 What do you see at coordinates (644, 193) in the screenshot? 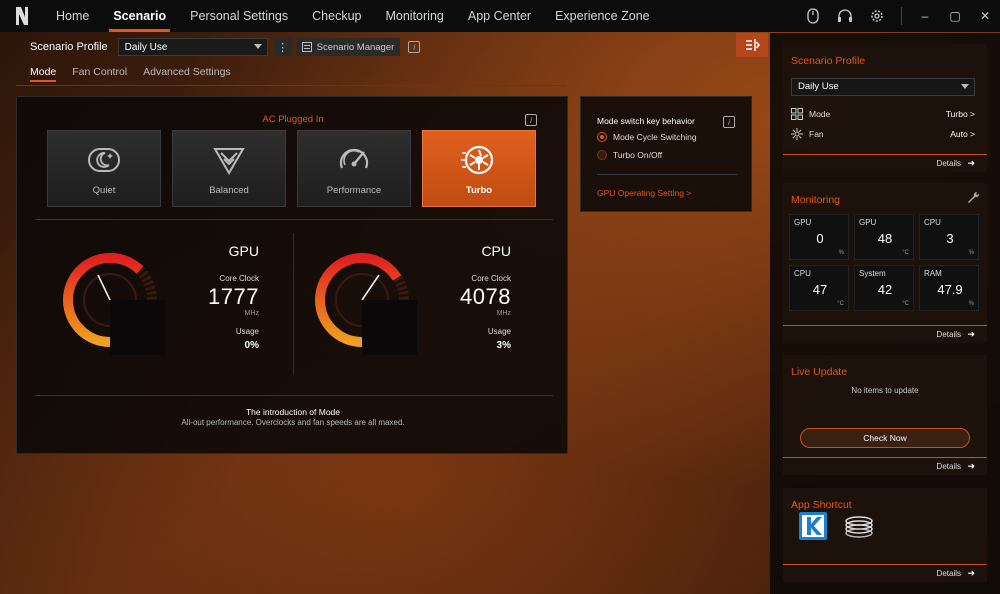
I see `gpu-operating-setting-link: GPU Operating Setting >` at bounding box center [644, 193].